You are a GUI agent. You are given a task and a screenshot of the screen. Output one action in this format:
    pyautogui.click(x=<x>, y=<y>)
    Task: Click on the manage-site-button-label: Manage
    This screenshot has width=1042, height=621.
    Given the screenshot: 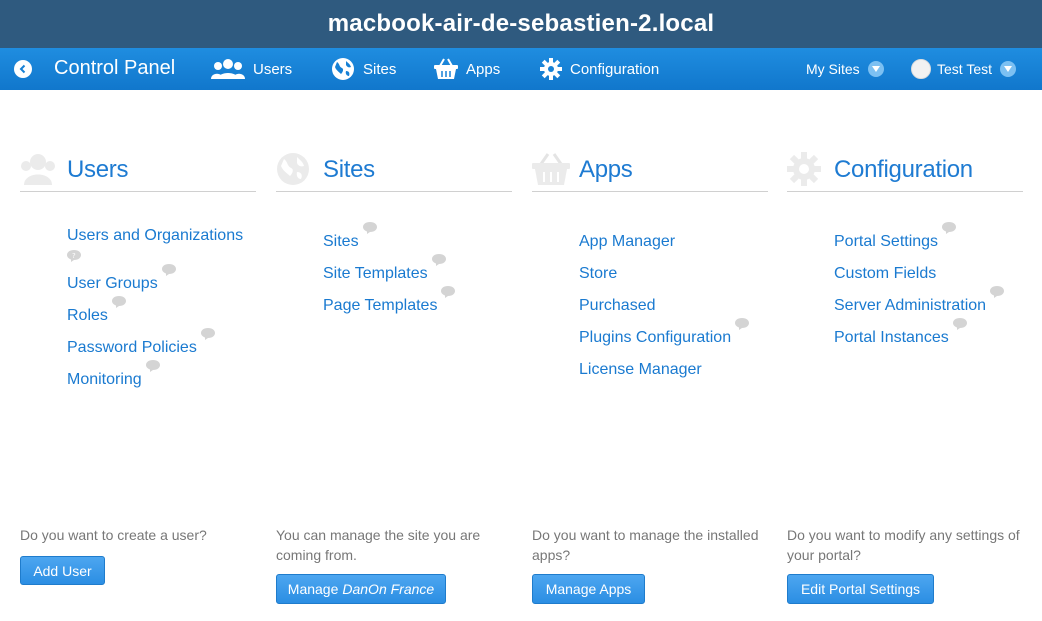 What is the action you would take?
    pyautogui.click(x=313, y=589)
    